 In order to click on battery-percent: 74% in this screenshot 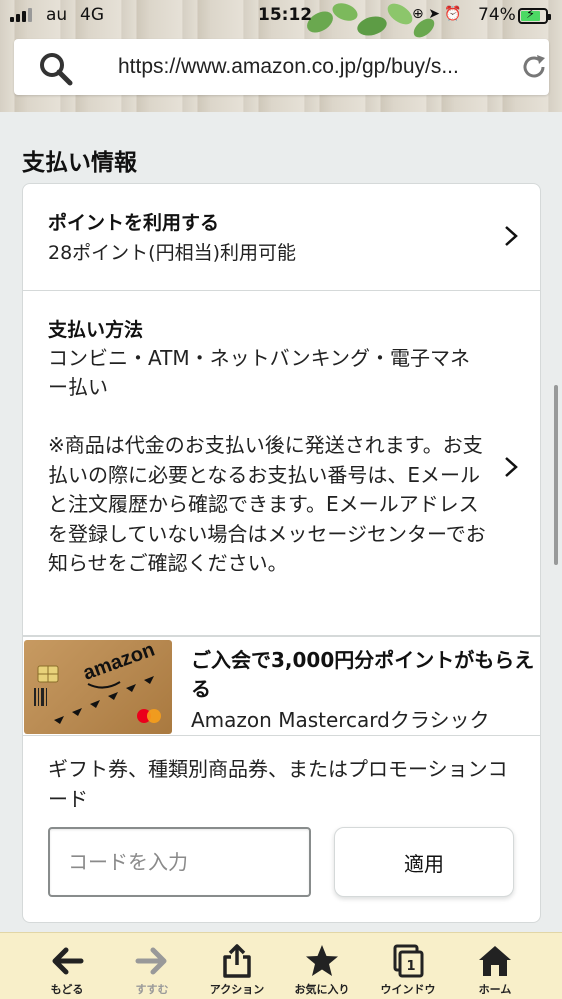, I will do `click(497, 15)`.